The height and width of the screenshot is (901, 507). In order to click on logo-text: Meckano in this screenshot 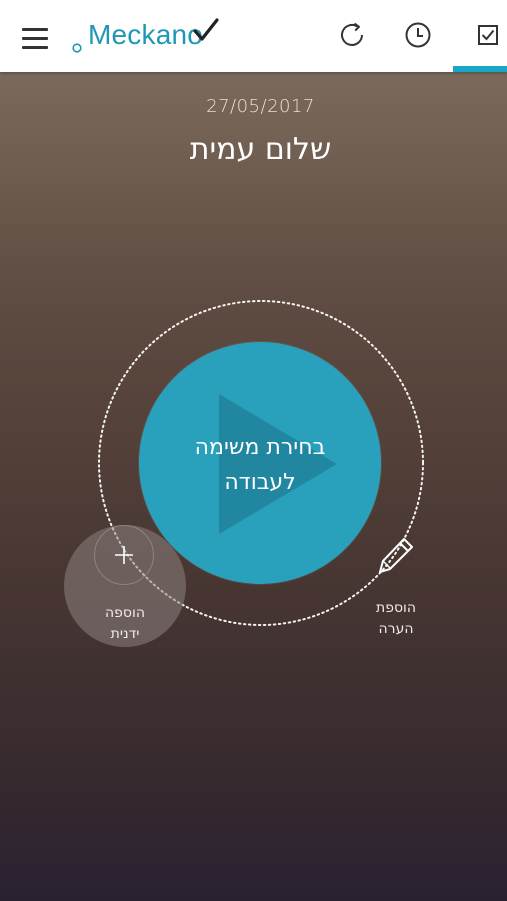, I will do `click(146, 34)`.